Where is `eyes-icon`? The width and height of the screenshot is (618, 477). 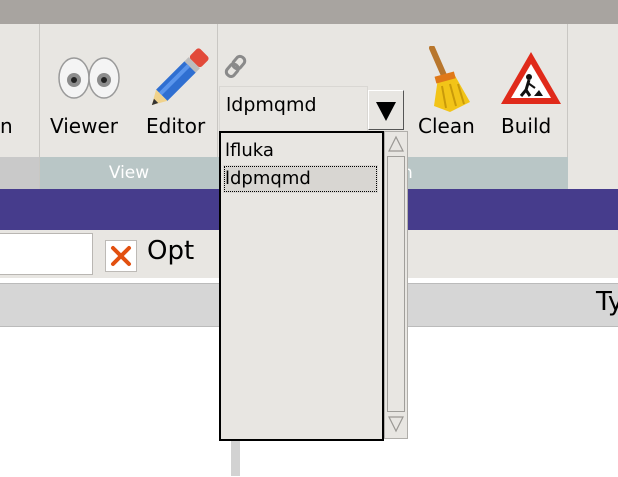
eyes-icon is located at coordinates (89, 78).